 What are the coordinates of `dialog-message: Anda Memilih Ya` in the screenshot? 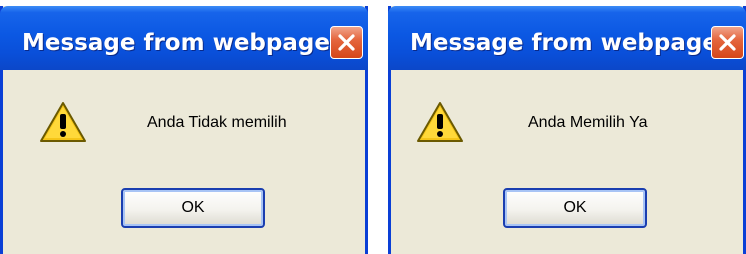 It's located at (588, 122).